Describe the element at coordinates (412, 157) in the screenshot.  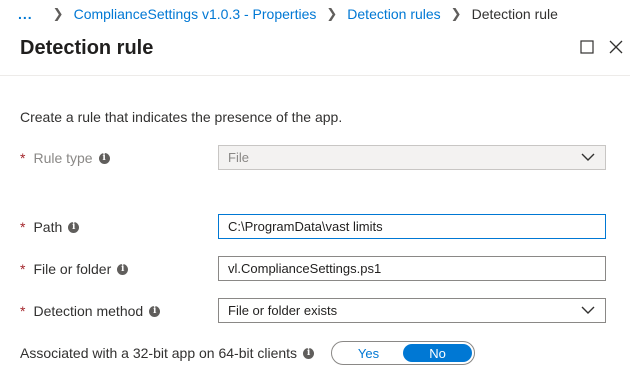
I see `rule-type-dropdown: File` at that location.